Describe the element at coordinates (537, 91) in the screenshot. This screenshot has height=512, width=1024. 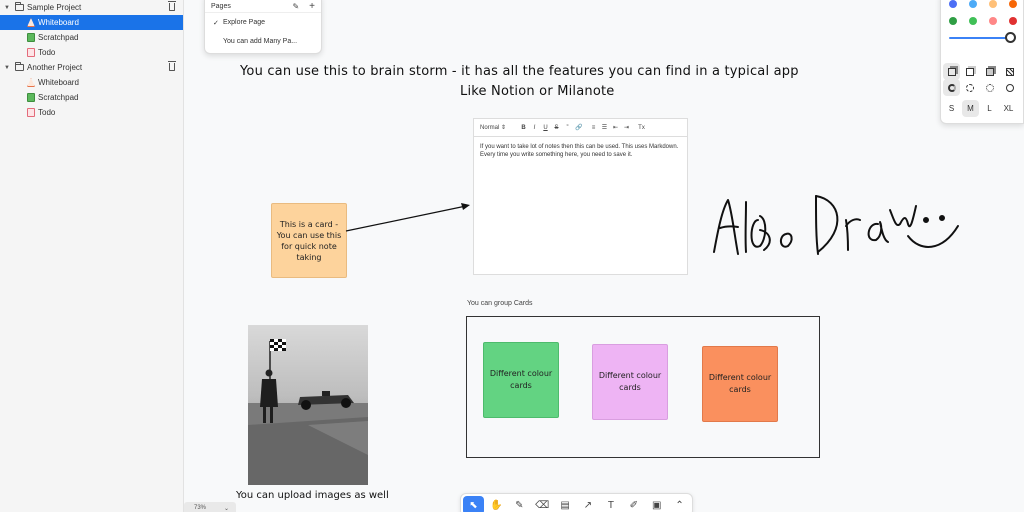
I see `headline-text: Like Notion or Milanote` at that location.